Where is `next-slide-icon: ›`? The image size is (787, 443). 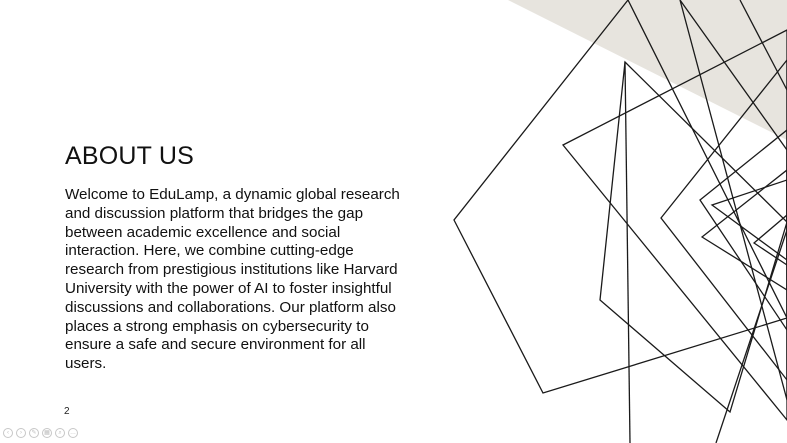 next-slide-icon: › is located at coordinates (21, 433).